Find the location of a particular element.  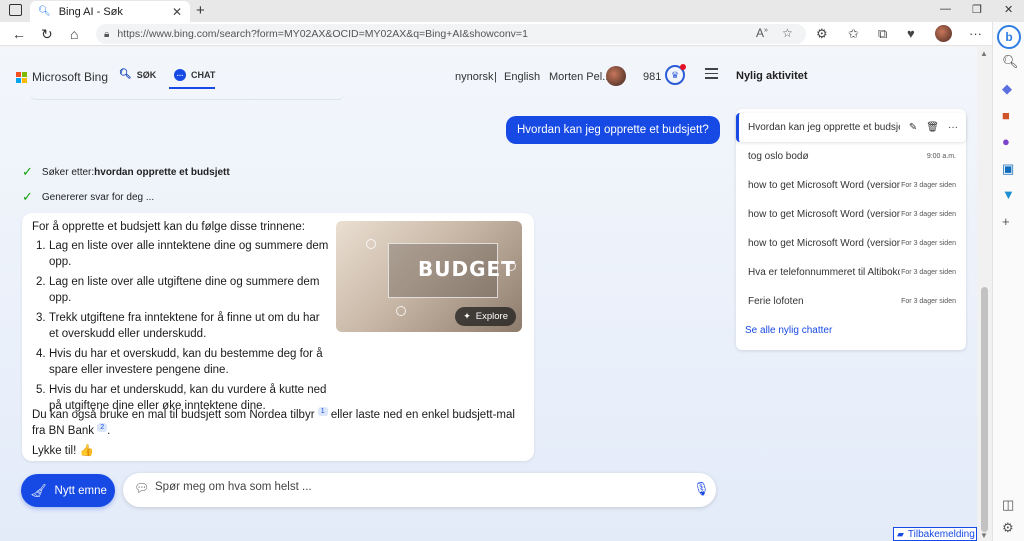

sidebar-tools-icon: ■ is located at coordinates (1006, 115).